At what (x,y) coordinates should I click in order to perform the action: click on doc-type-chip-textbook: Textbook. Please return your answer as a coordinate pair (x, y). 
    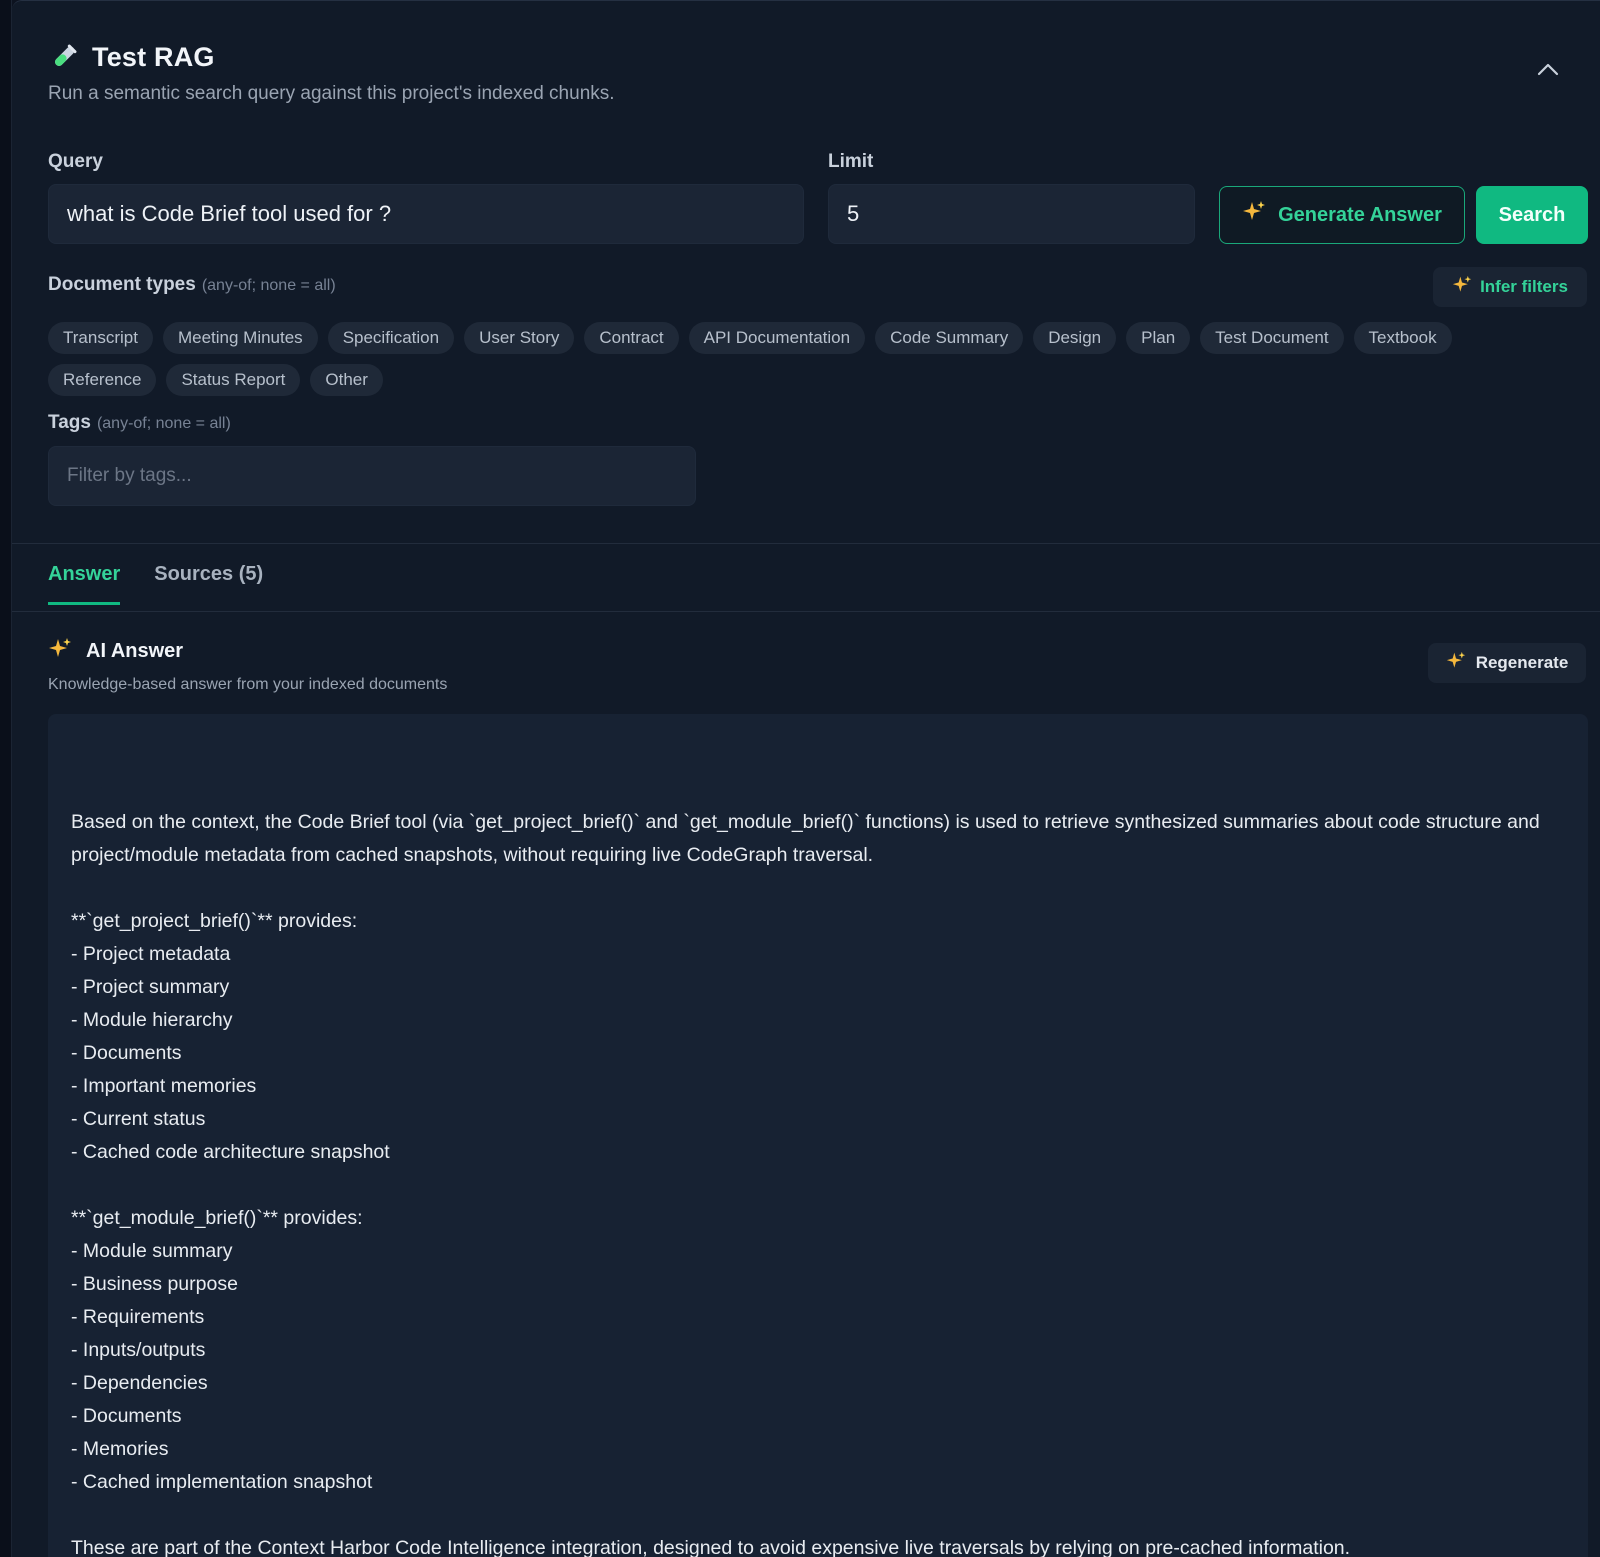
    Looking at the image, I should click on (1402, 338).